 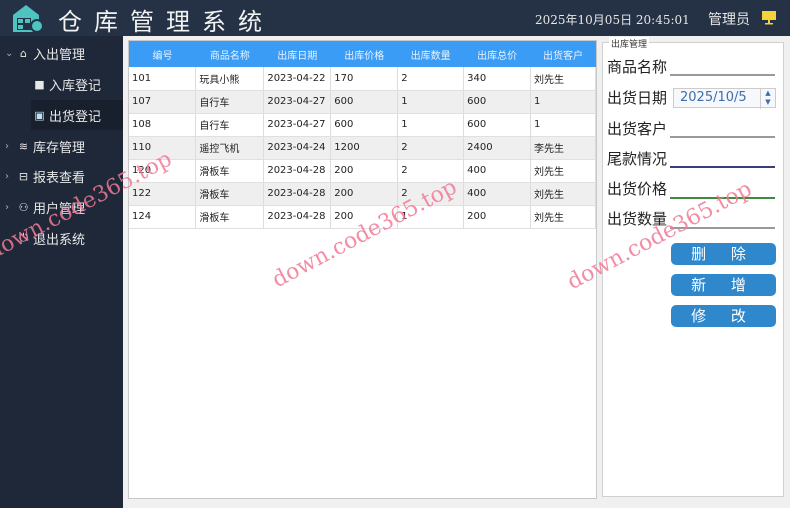 I want to click on sidebar-item-inventory: › ≋ 库存管理, so click(x=61, y=146).